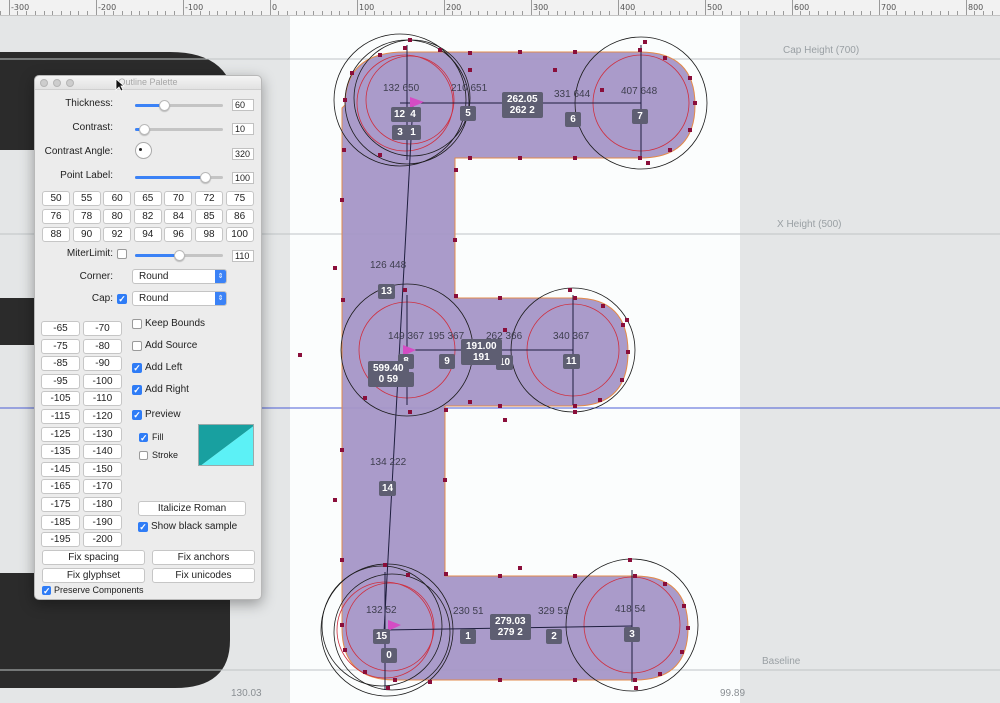  What do you see at coordinates (102, 346) in the screenshot?
I see `offset-button: -80` at bounding box center [102, 346].